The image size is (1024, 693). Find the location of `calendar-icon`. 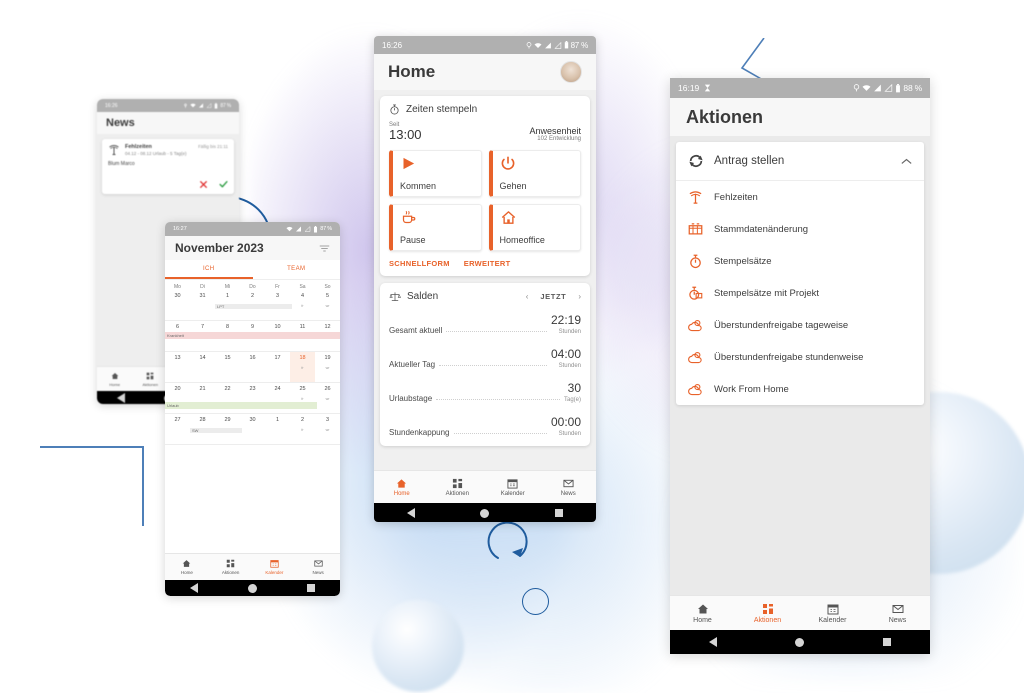

calendar-icon is located at coordinates (832, 609).